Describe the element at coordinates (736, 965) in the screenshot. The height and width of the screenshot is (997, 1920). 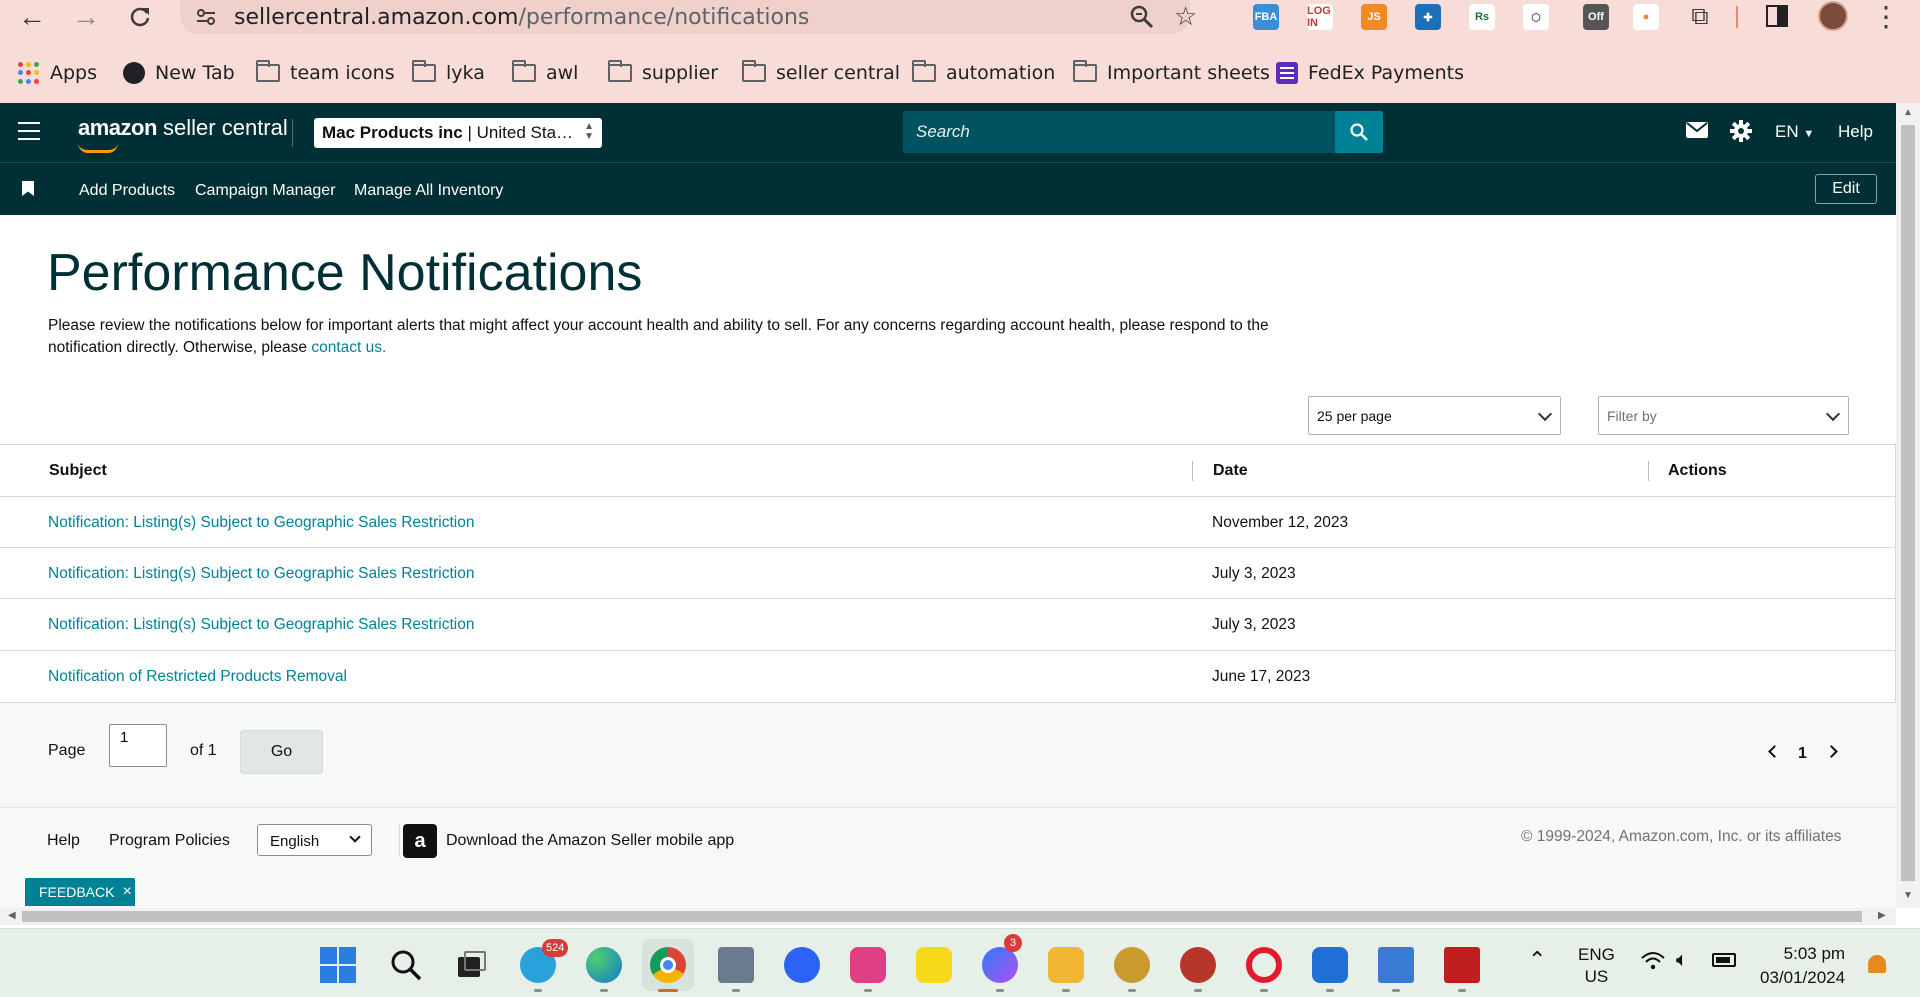
I see `calculator-icon` at that location.